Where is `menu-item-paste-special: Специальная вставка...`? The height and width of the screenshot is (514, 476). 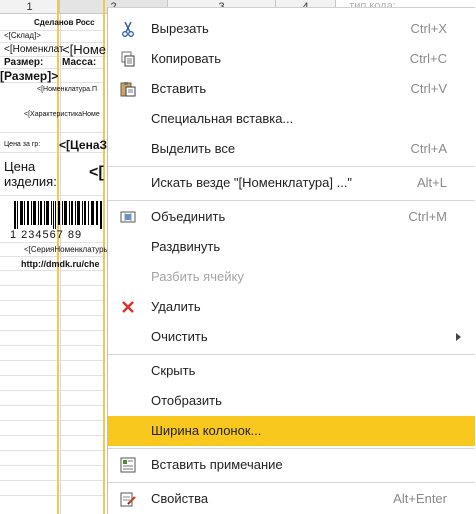
menu-item-paste-special: Специальная вставка... is located at coordinates (291, 119).